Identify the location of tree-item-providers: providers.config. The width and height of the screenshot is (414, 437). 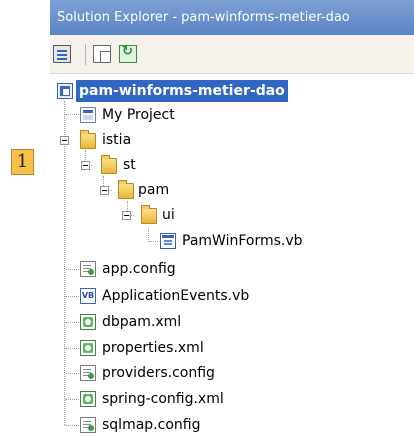
(232, 373).